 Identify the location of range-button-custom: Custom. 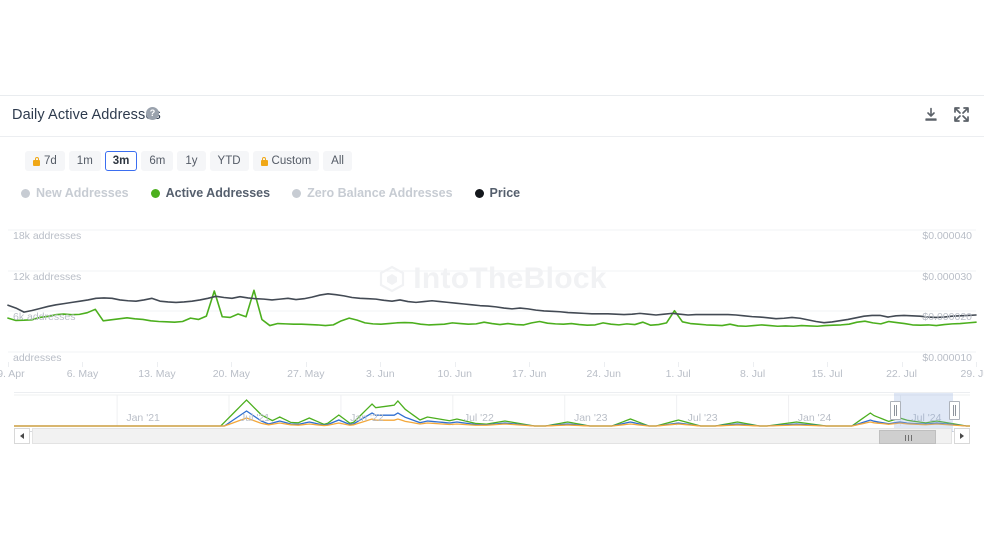
(286, 161).